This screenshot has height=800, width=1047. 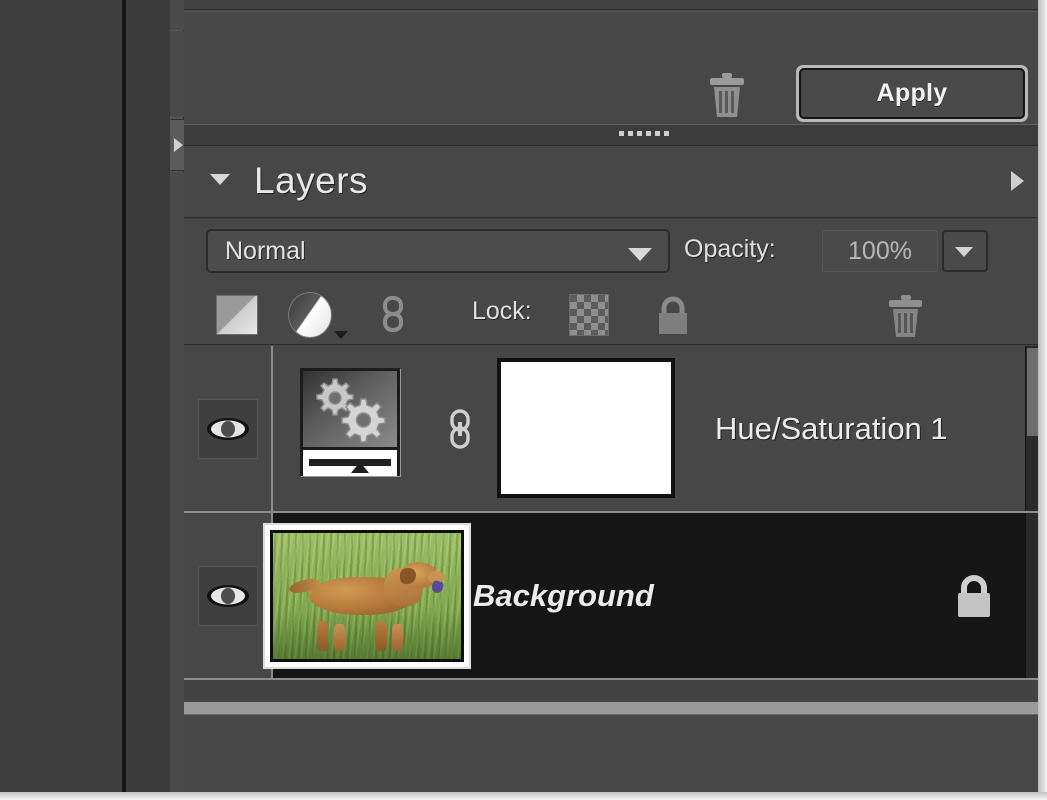 What do you see at coordinates (1031, 595) in the screenshot?
I see `vertical-scrollbar-track` at bounding box center [1031, 595].